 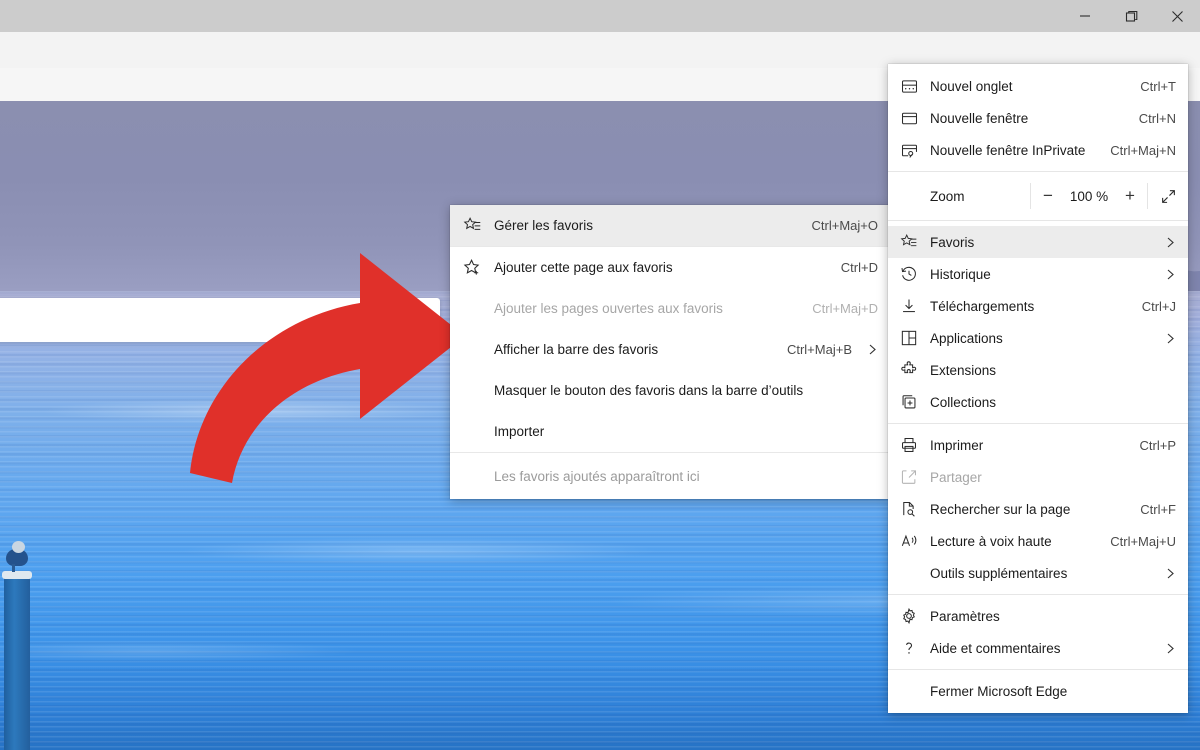 What do you see at coordinates (1089, 196) in the screenshot?
I see `zoom-value: 100 %` at bounding box center [1089, 196].